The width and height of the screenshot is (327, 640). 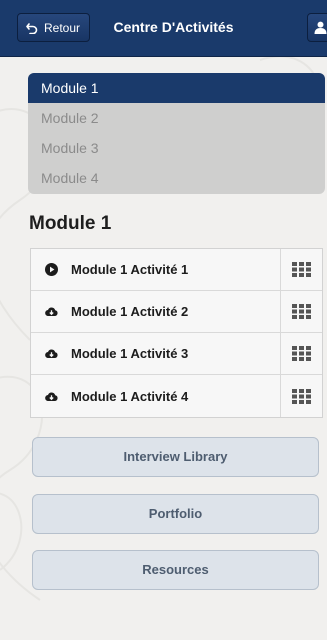 I want to click on activity-row: Module 1 Activité 1, so click(x=176, y=270).